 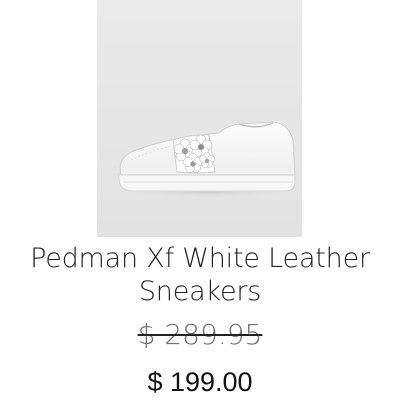 I want to click on original-price-value: $ 289.95, so click(x=200, y=334).